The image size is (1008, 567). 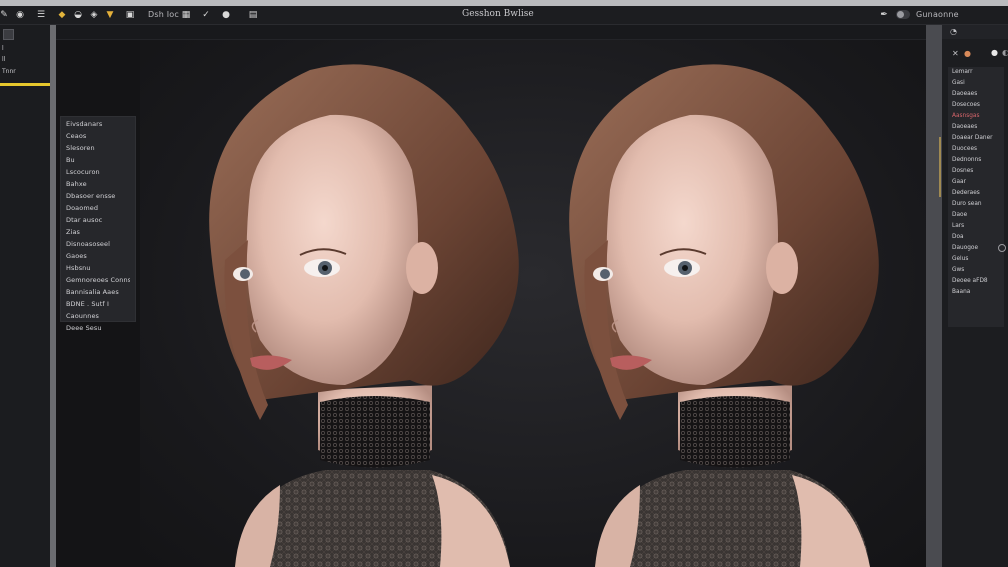 What do you see at coordinates (978, 83) in the screenshot?
I see `layer-item: Gasi` at bounding box center [978, 83].